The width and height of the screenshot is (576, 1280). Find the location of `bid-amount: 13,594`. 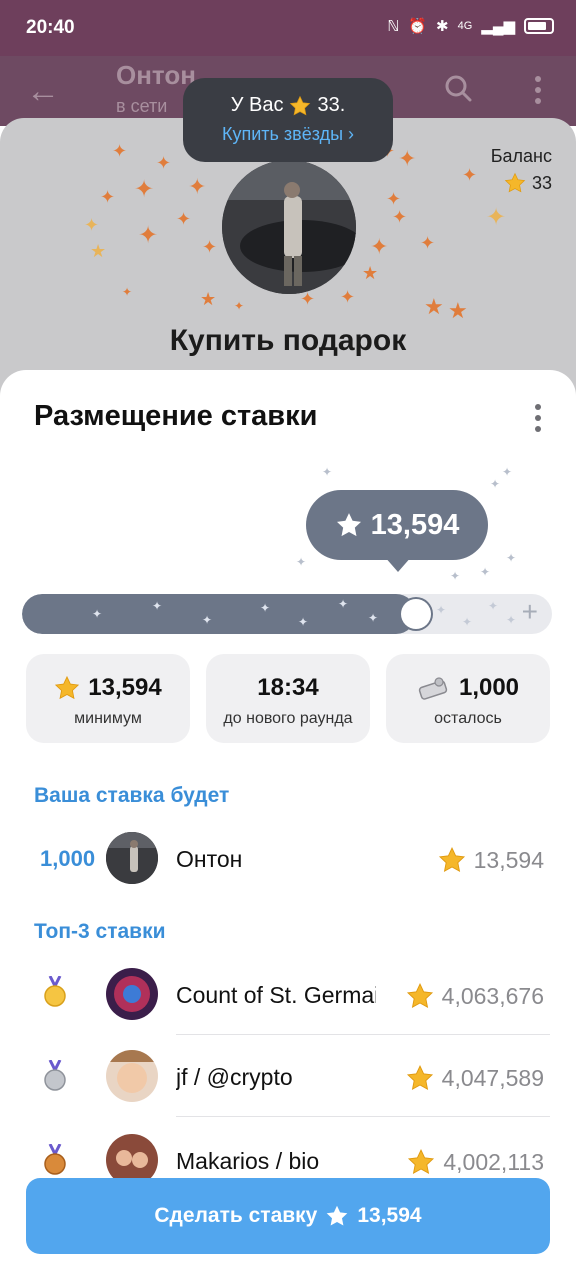

bid-amount: 13,594 is located at coordinates (415, 524).